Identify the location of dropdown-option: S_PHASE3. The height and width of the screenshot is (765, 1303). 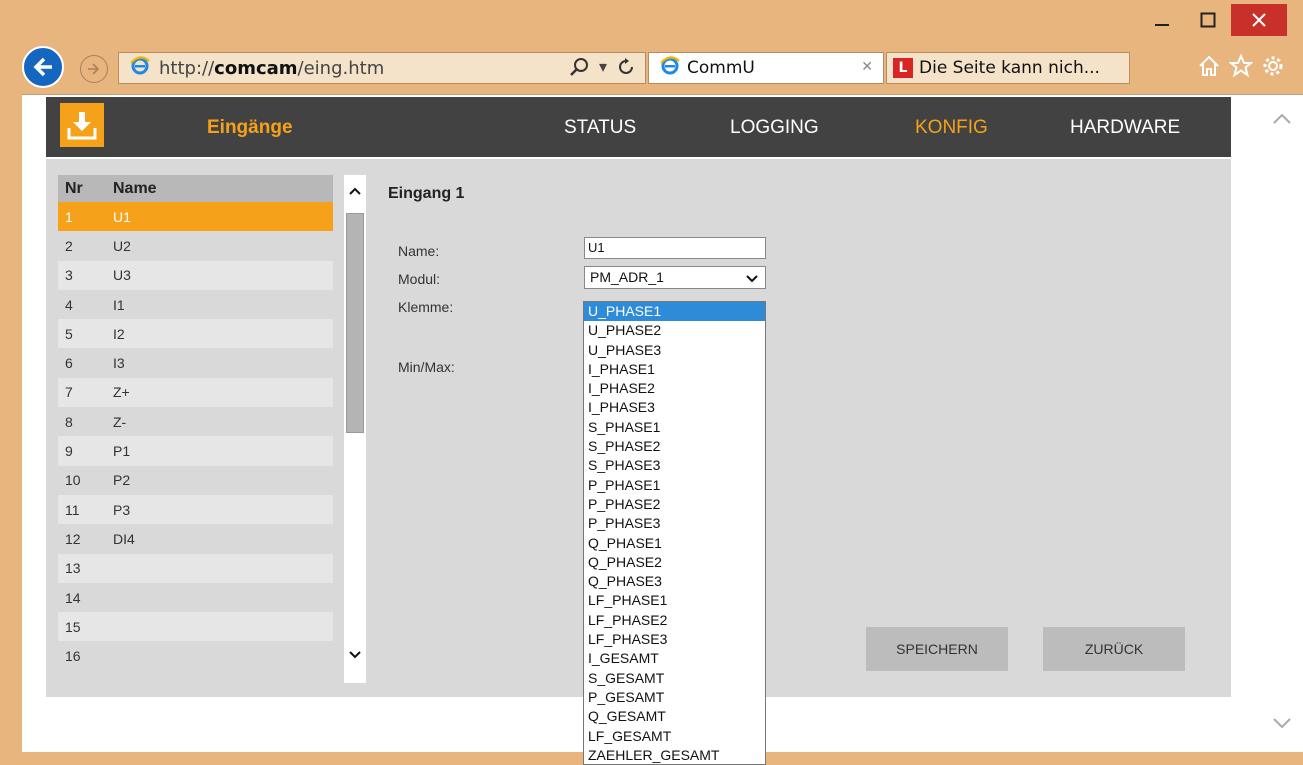
(674, 465).